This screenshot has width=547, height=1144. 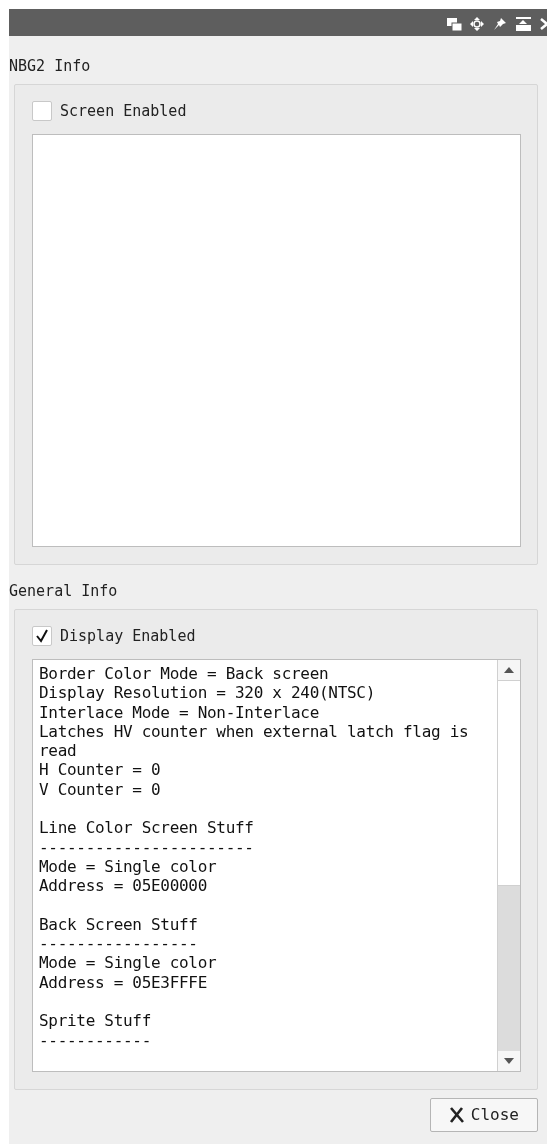 What do you see at coordinates (123, 982) in the screenshot?
I see `info-line: Address = 05E3FFFE` at bounding box center [123, 982].